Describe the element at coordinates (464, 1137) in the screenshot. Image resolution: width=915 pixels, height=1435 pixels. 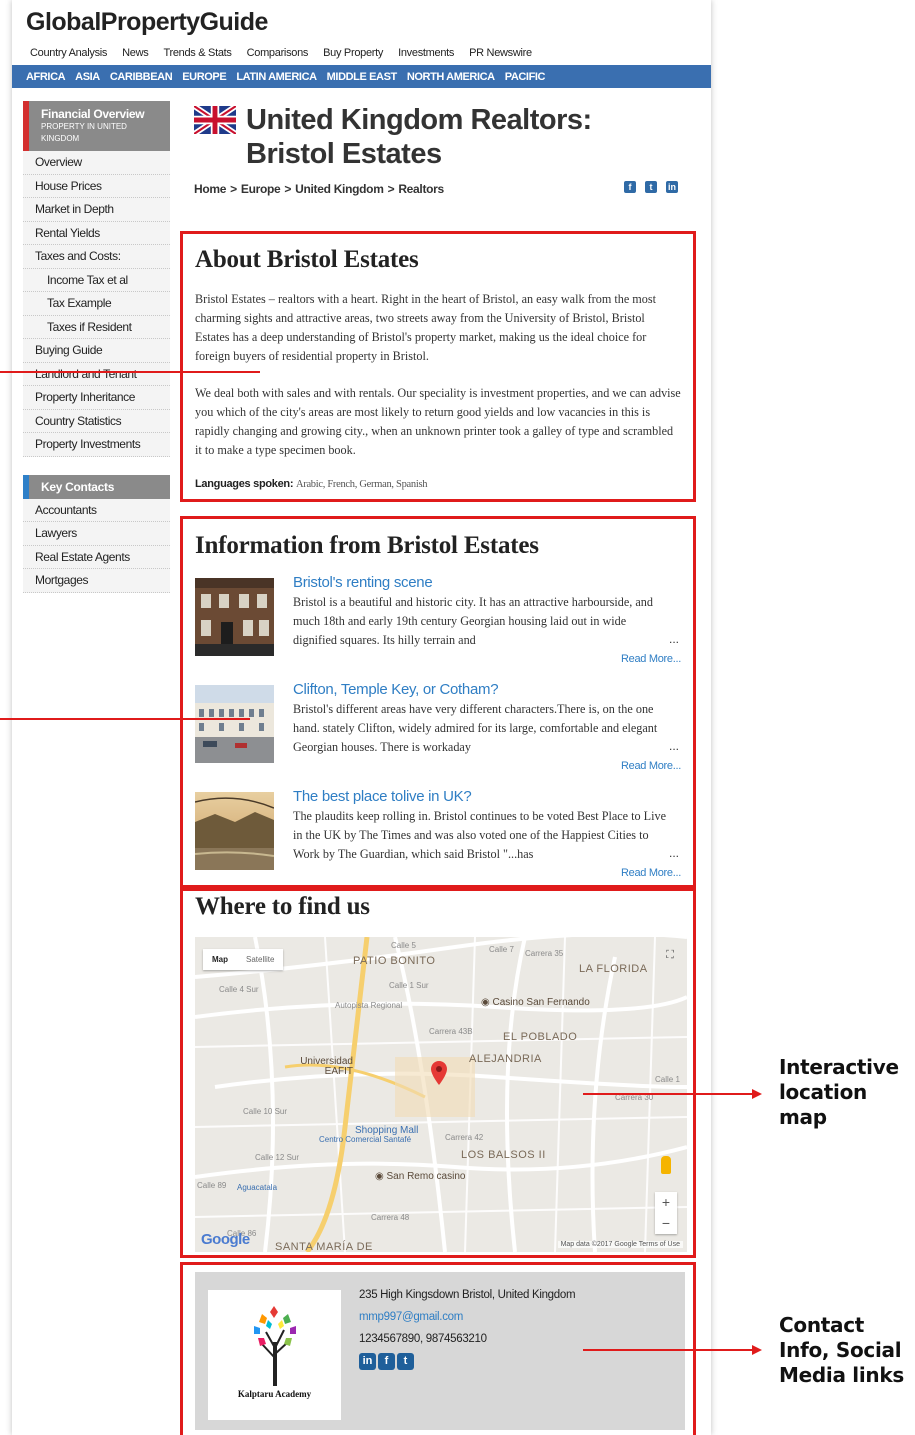
I see `map-street-label: Carrera 42` at that location.